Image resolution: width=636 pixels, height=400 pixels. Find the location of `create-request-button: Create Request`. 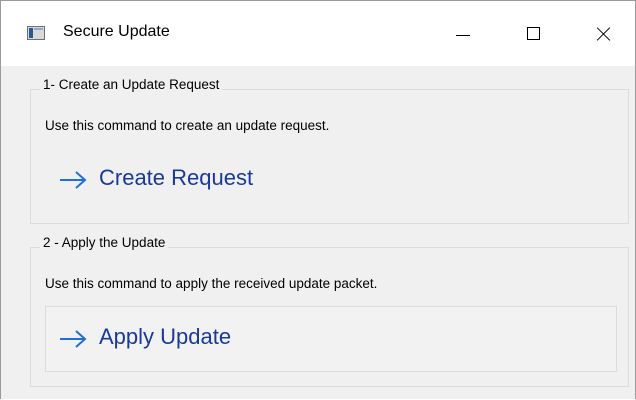

create-request-button: Create Request is located at coordinates (331, 180).